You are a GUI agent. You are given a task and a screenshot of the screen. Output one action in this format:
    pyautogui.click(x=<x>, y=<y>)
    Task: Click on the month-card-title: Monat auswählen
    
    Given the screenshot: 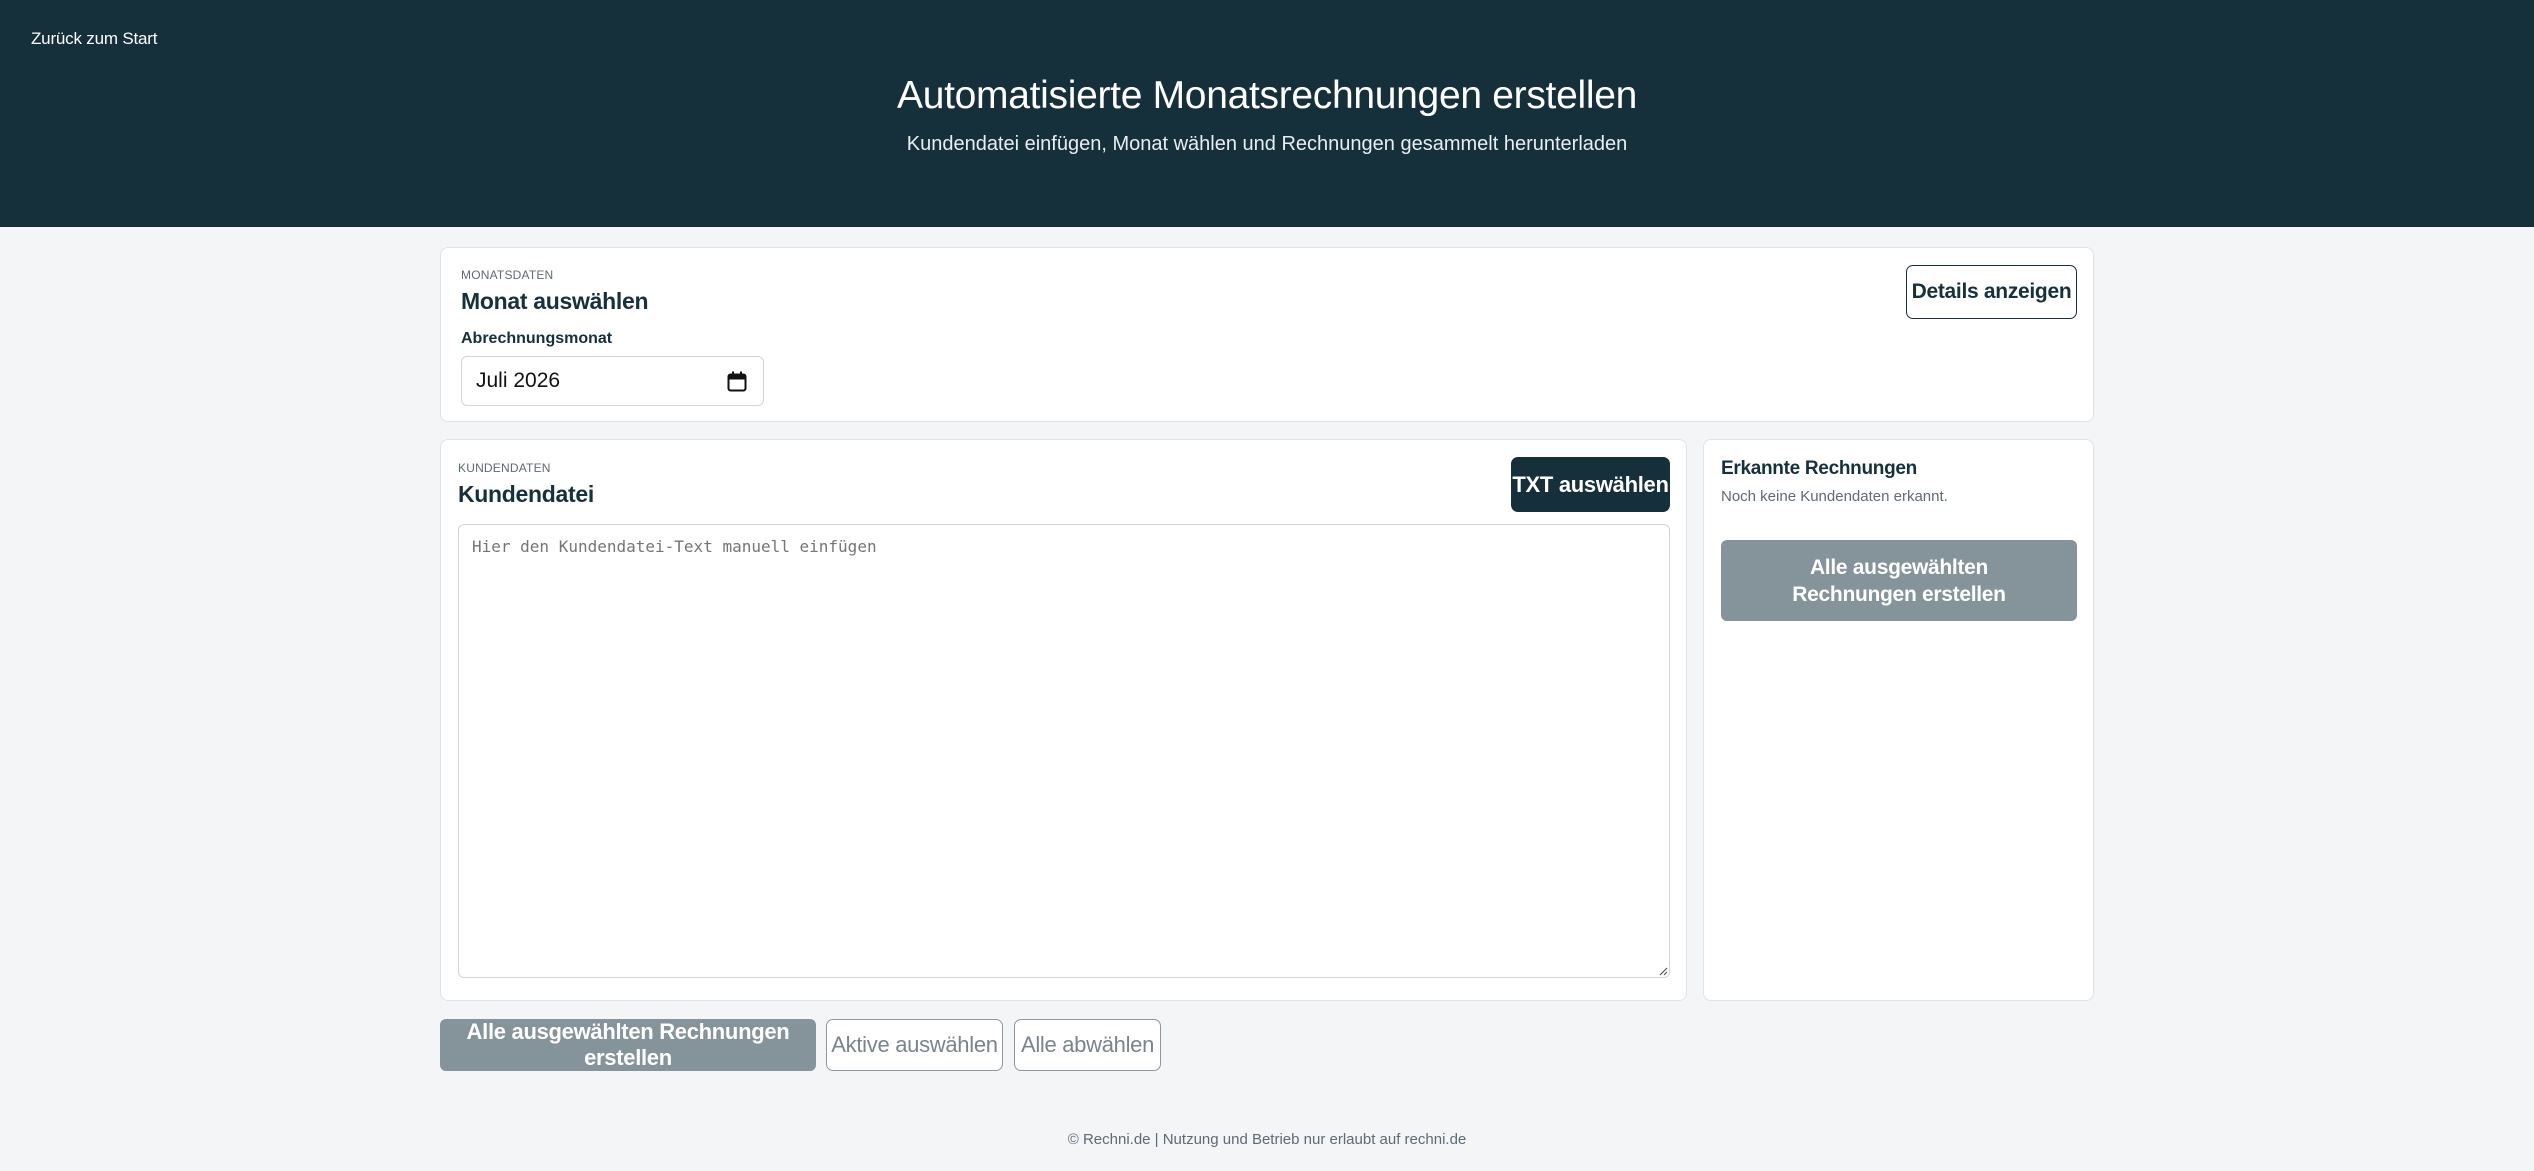 What is the action you would take?
    pyautogui.click(x=555, y=301)
    